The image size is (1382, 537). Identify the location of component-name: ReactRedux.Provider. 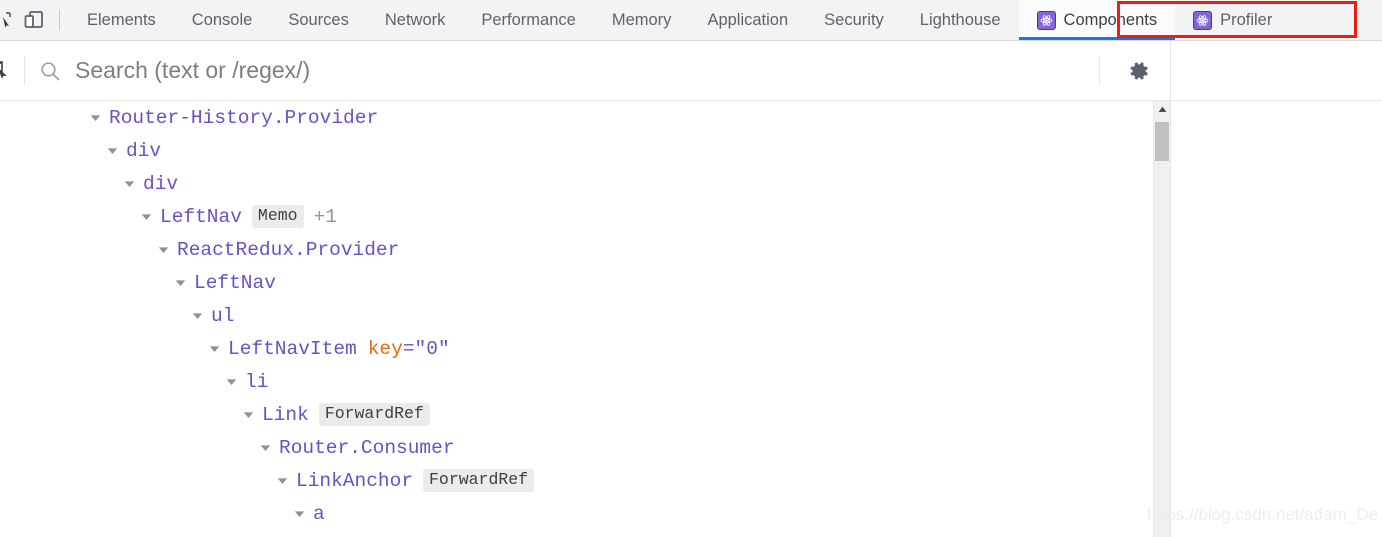
(288, 249).